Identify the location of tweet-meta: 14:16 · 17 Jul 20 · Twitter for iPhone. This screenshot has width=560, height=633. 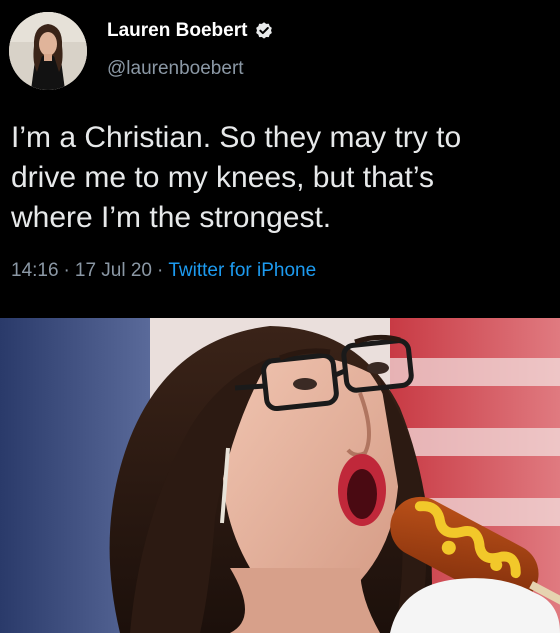
(163, 271).